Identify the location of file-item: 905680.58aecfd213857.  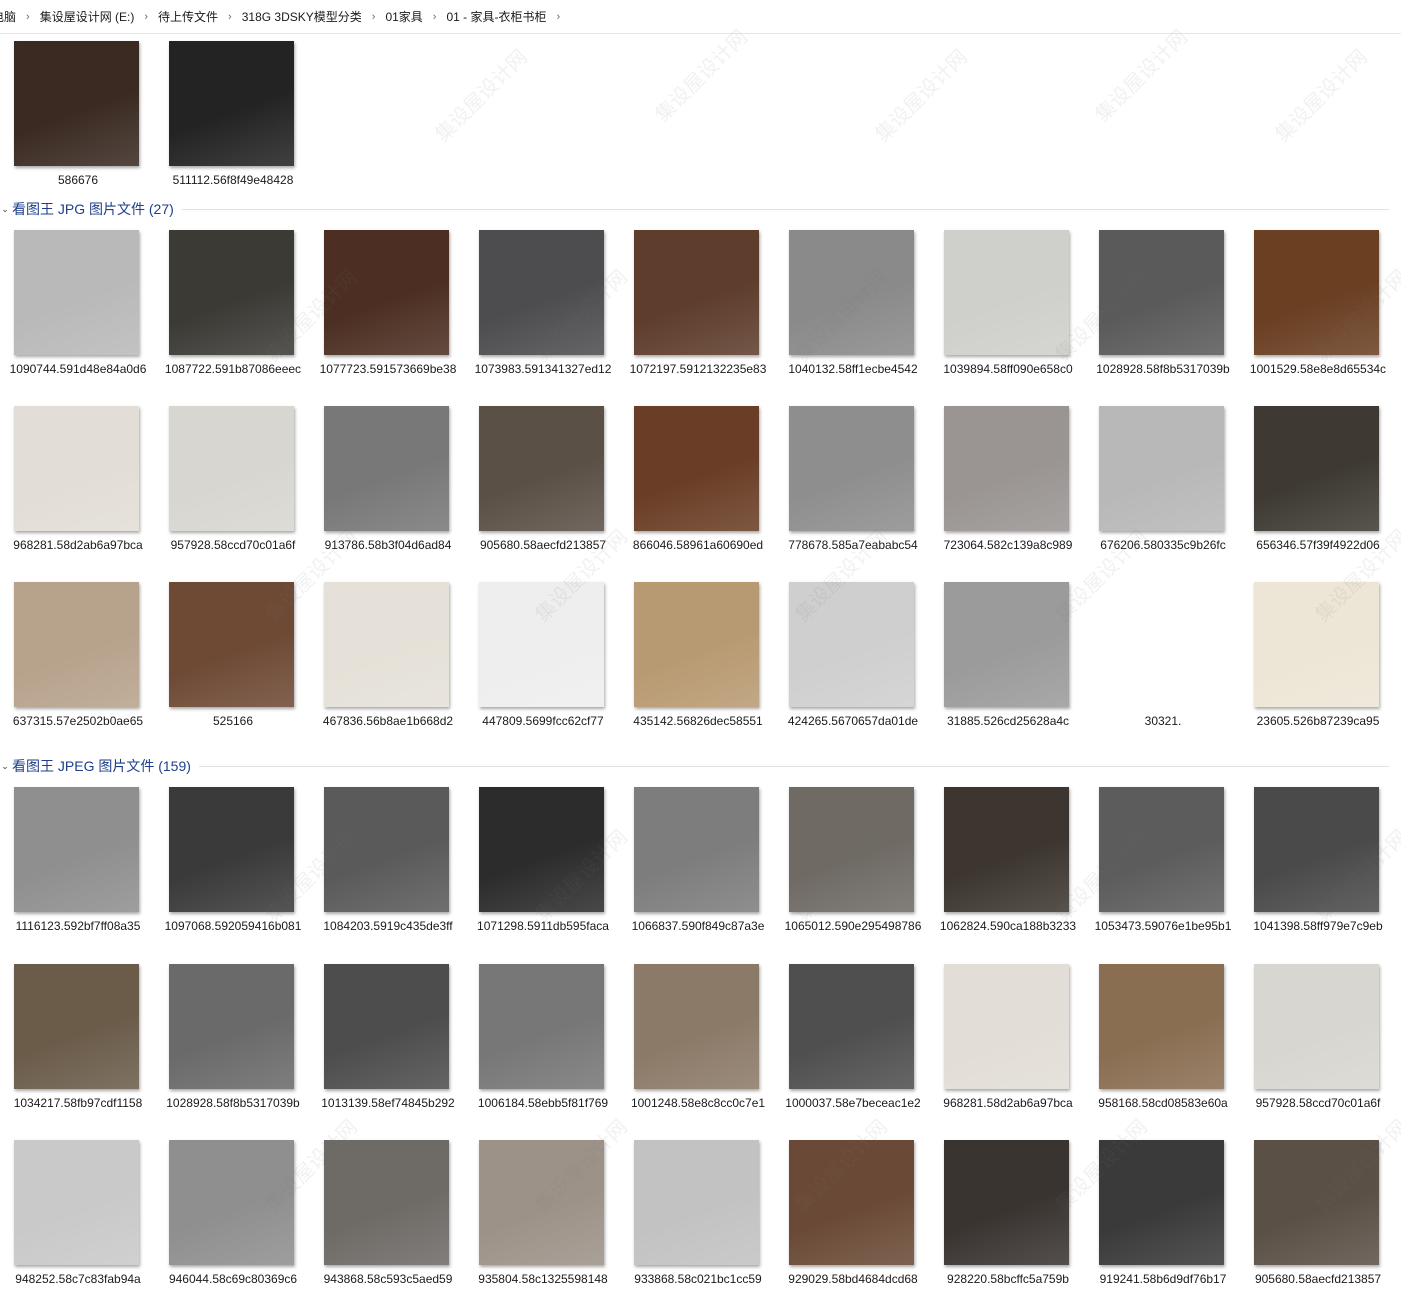
(542, 494).